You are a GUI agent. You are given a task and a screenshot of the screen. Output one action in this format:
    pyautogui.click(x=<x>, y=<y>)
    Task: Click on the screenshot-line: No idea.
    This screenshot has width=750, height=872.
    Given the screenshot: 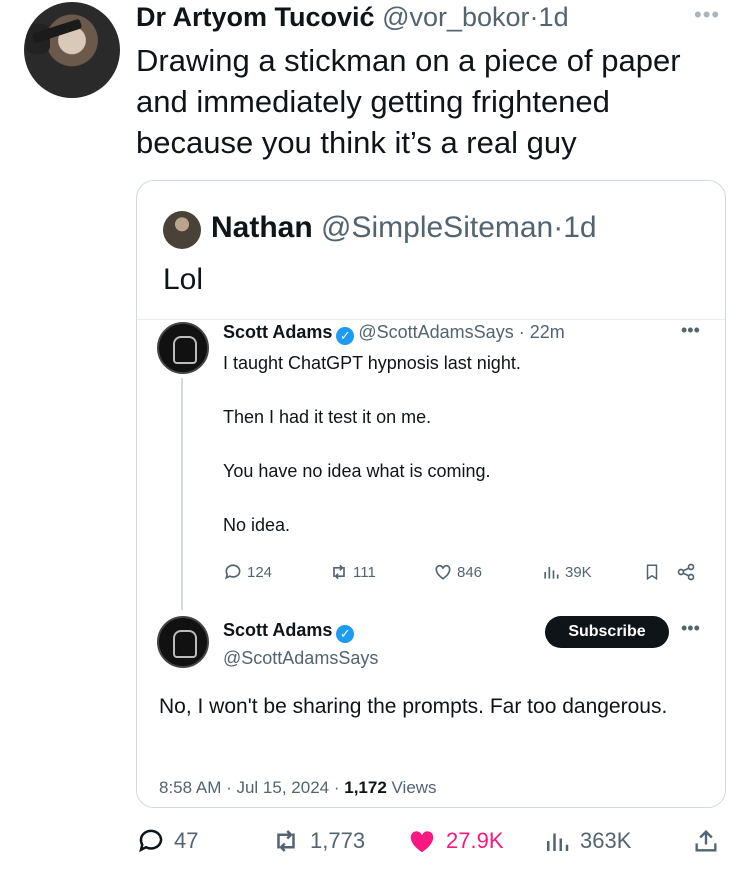 What is the action you would take?
    pyautogui.click(x=257, y=525)
    